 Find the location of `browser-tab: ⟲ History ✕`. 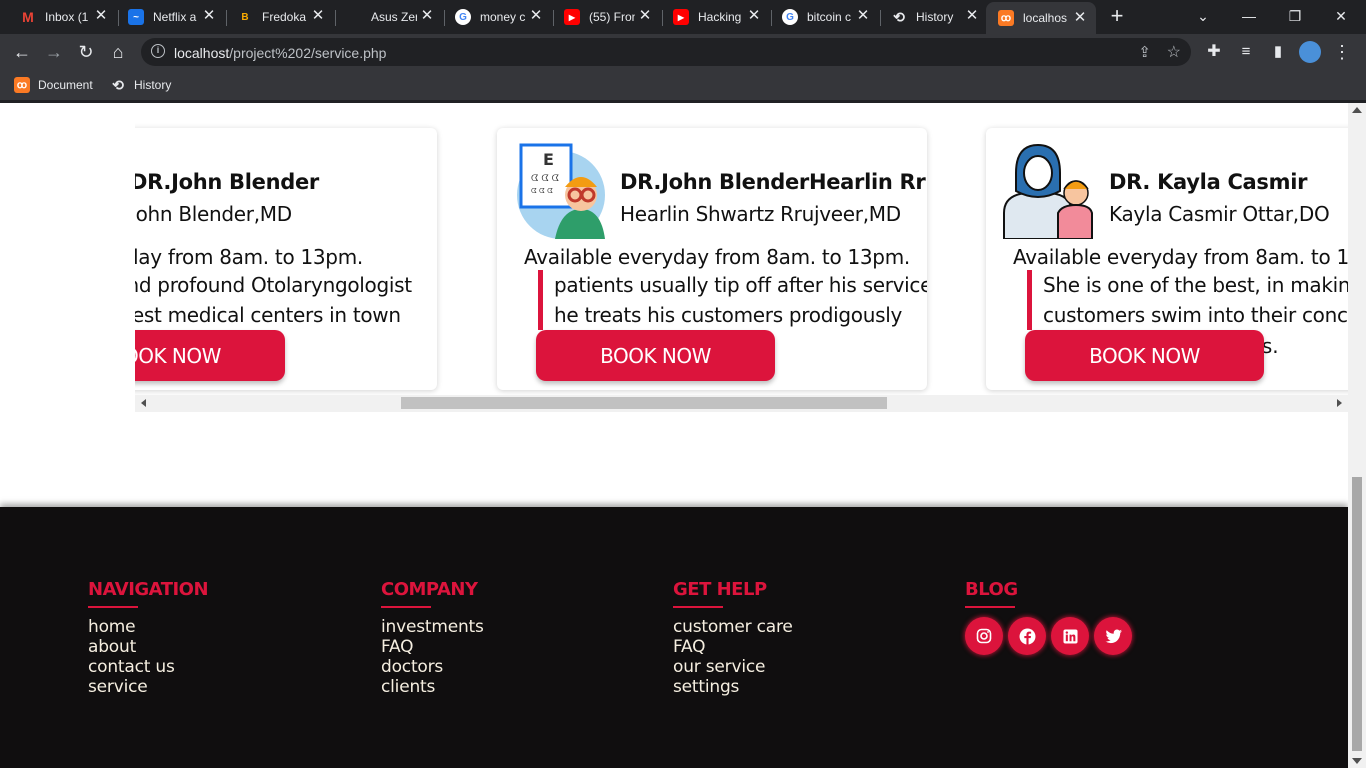

browser-tab: ⟲ History ✕ is located at coordinates (929, 17).